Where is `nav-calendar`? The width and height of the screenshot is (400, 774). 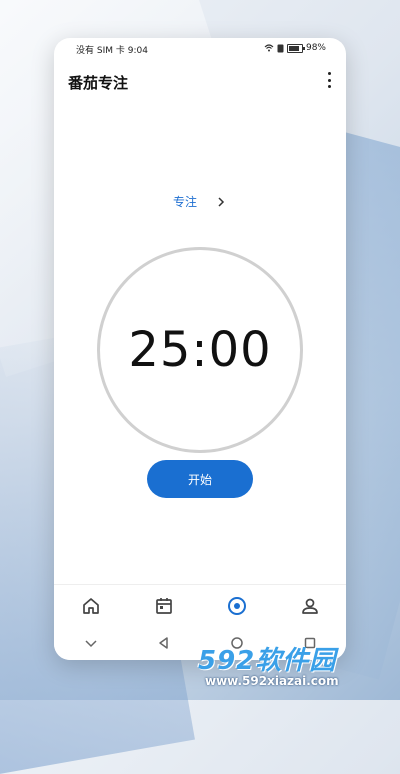 nav-calendar is located at coordinates (164, 606).